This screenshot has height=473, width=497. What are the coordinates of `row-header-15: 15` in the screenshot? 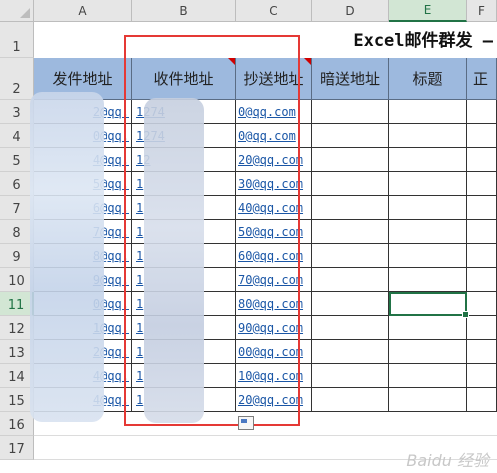 It's located at (17, 400).